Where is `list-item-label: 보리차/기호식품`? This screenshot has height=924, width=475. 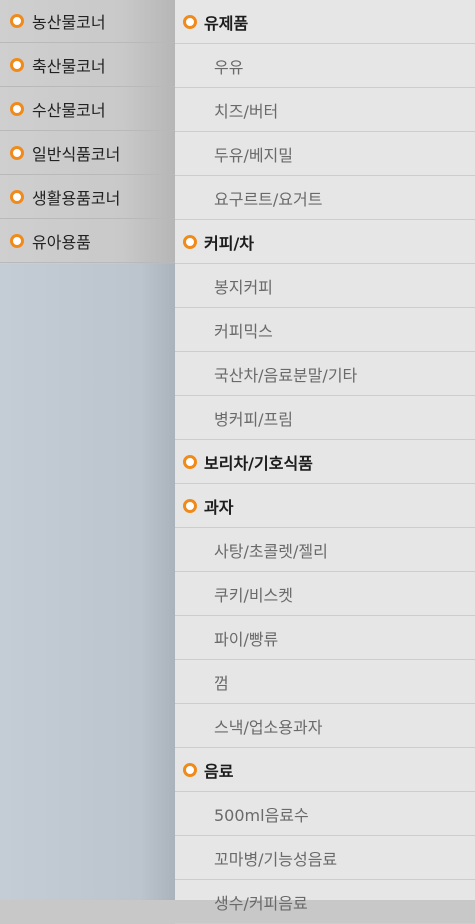 list-item-label: 보리차/기호식품 is located at coordinates (258, 463).